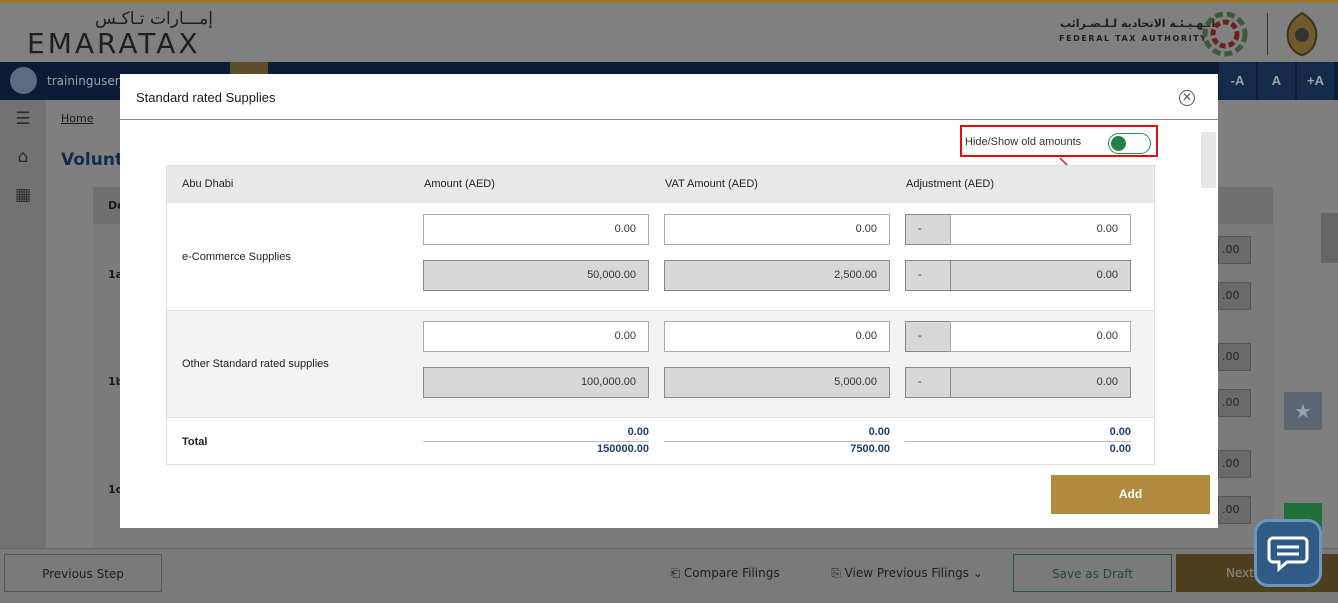 Image resolution: width=1338 pixels, height=603 pixels. I want to click on chevron-down-icon: ⌄, so click(975, 573).